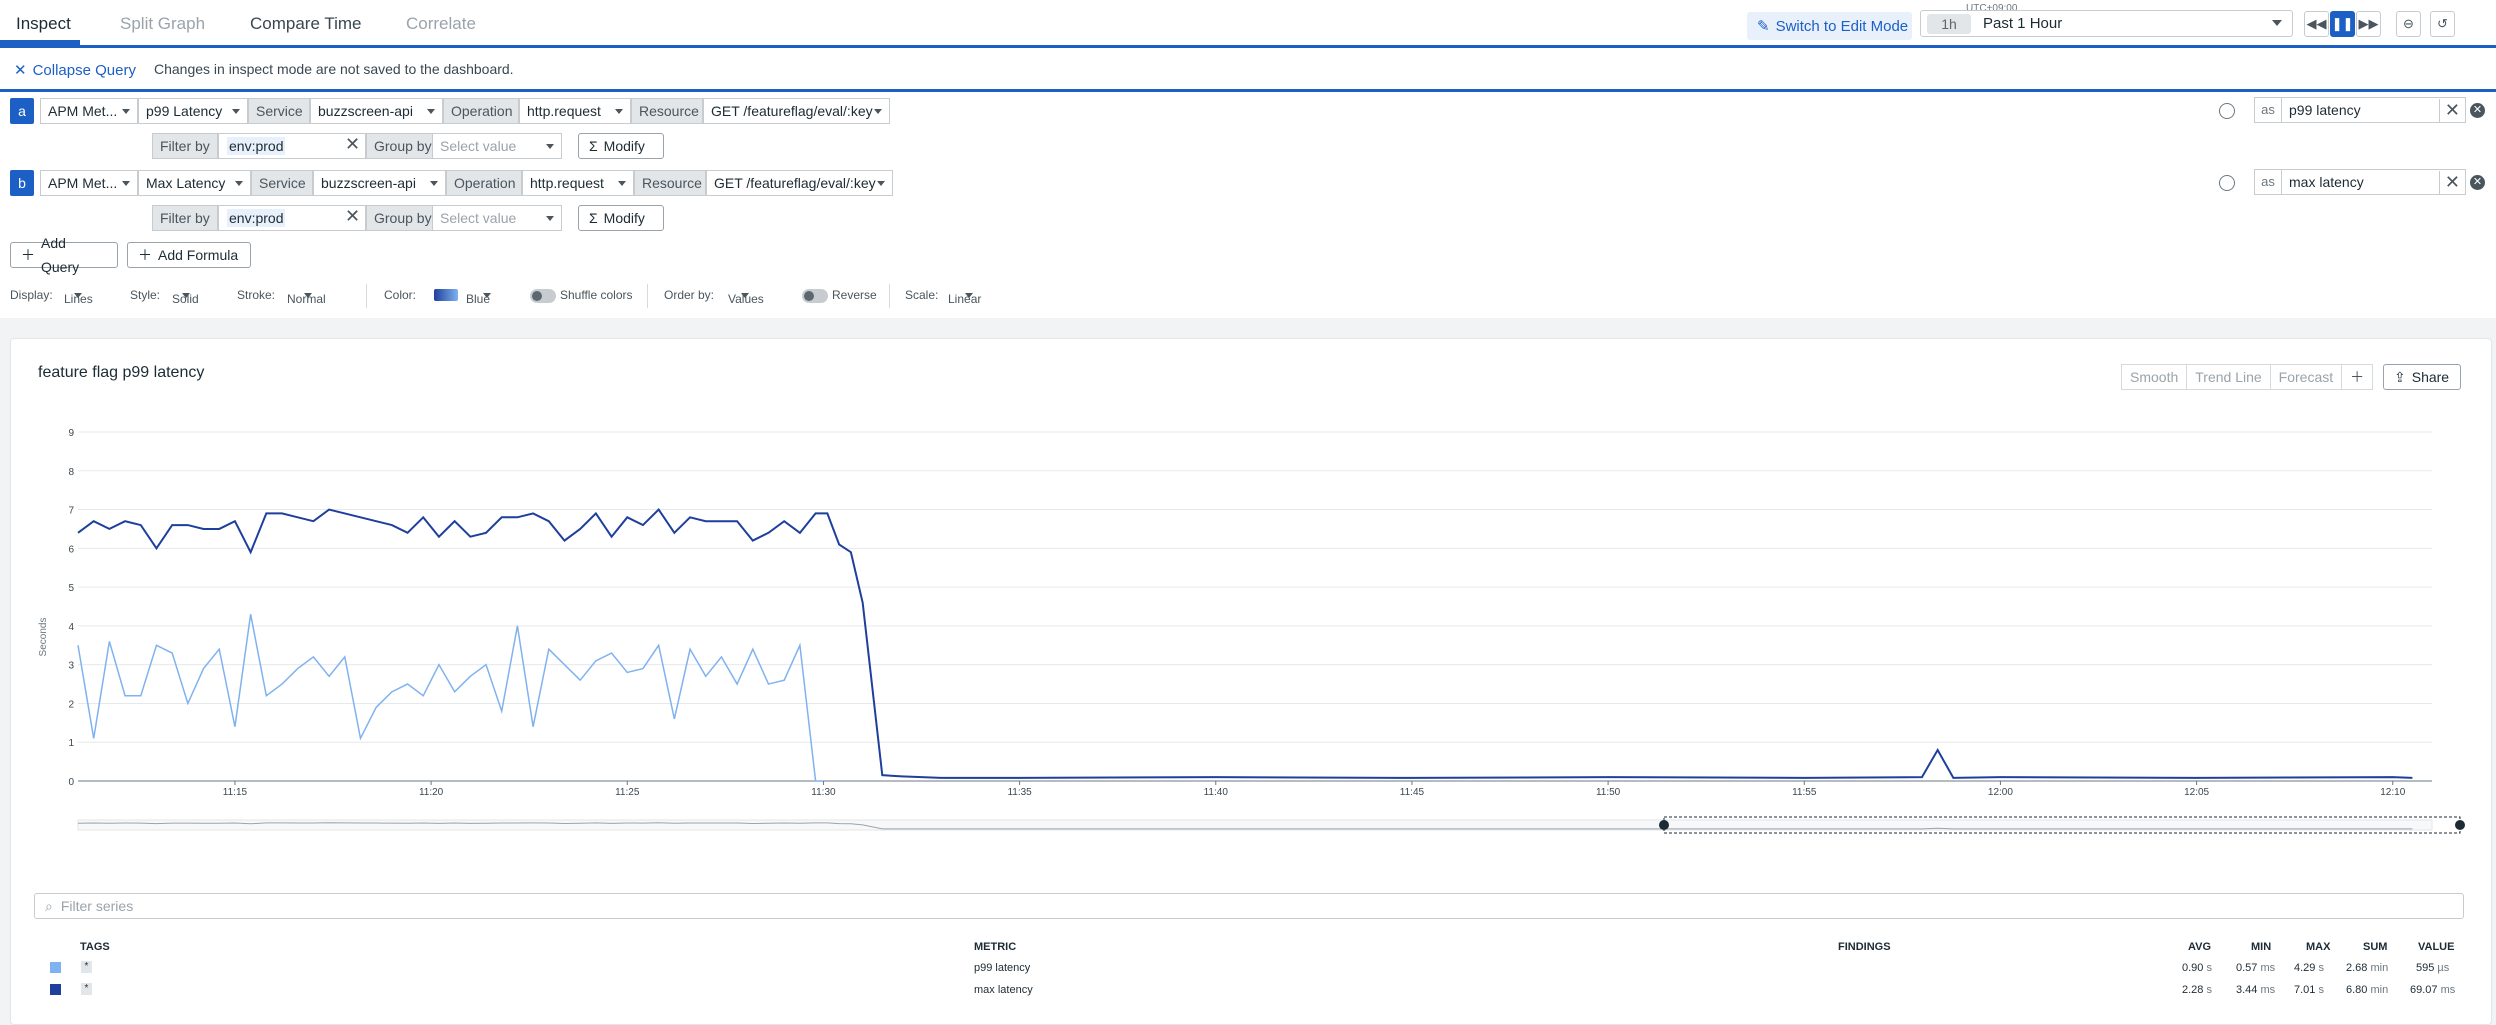  What do you see at coordinates (145, 295) in the screenshot?
I see `style-label: Style:` at bounding box center [145, 295].